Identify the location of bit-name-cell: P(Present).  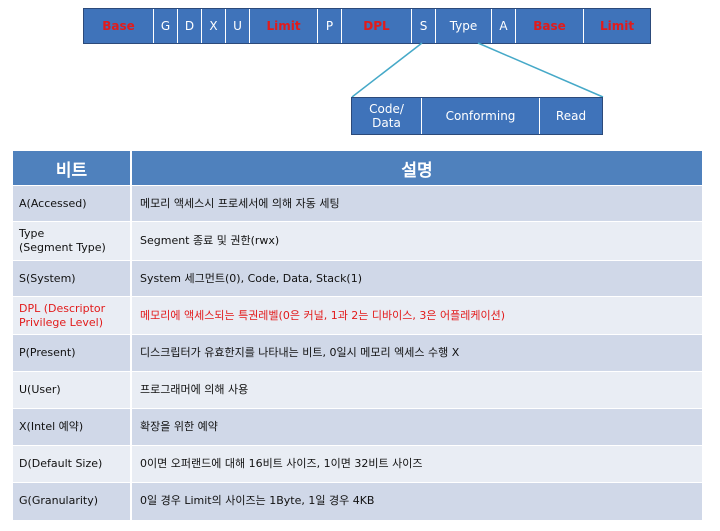
(72, 353).